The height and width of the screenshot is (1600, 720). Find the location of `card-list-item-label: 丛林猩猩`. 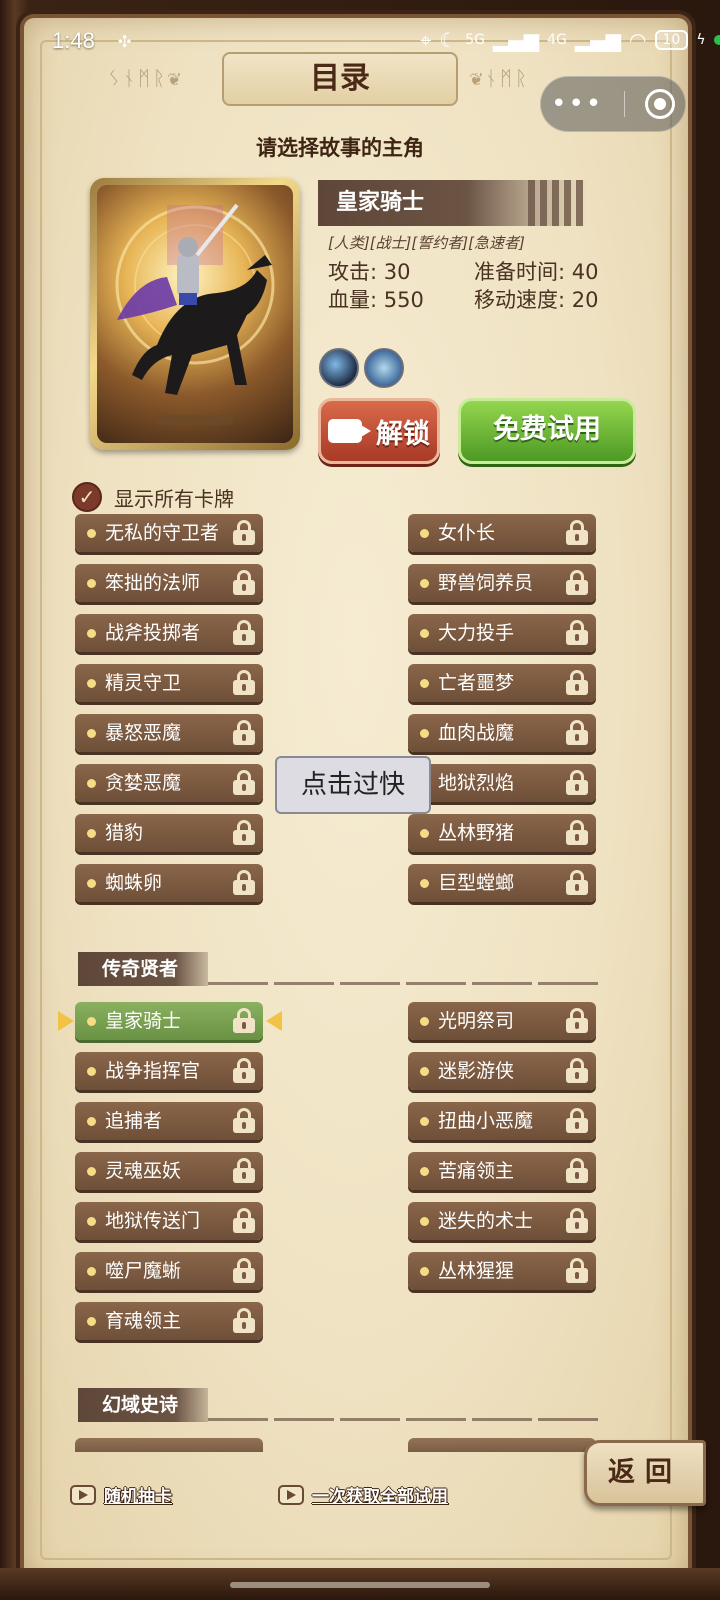

card-list-item-label: 丛林猩猩 is located at coordinates (476, 1271).